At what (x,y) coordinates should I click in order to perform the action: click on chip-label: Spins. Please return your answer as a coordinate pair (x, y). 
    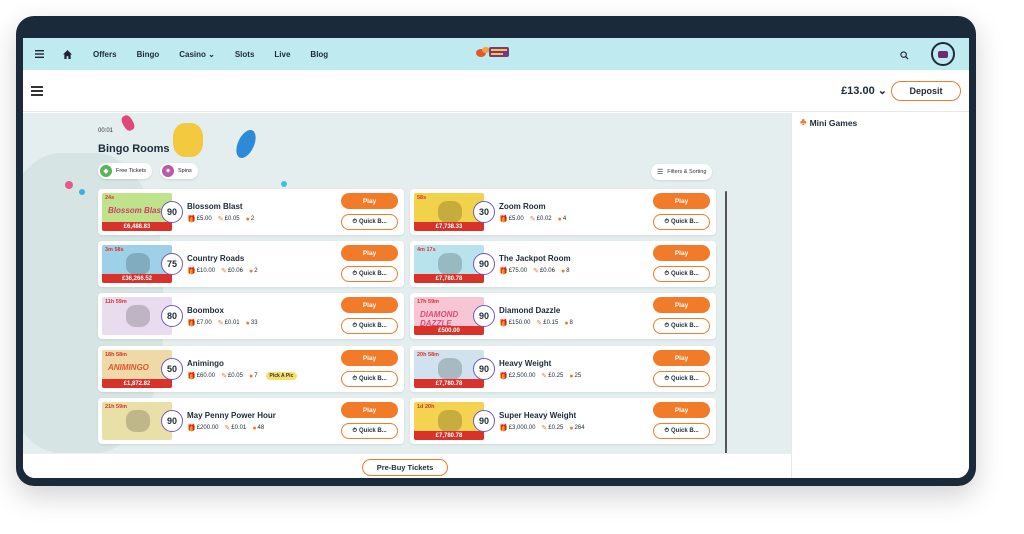
    Looking at the image, I should click on (185, 171).